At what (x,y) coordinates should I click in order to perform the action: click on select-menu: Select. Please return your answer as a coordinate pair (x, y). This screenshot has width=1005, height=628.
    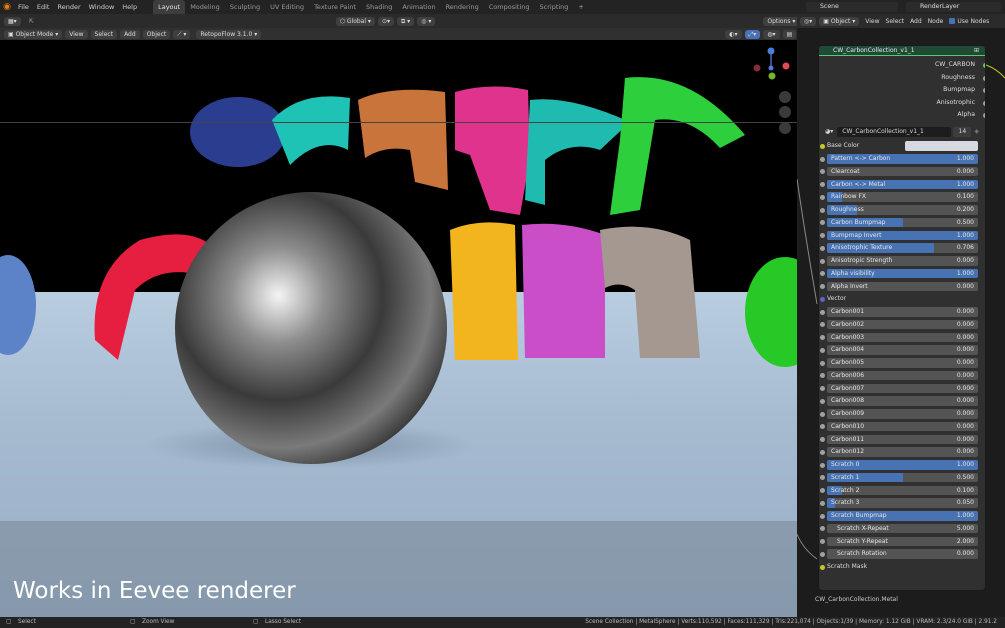
    Looking at the image, I should click on (104, 34).